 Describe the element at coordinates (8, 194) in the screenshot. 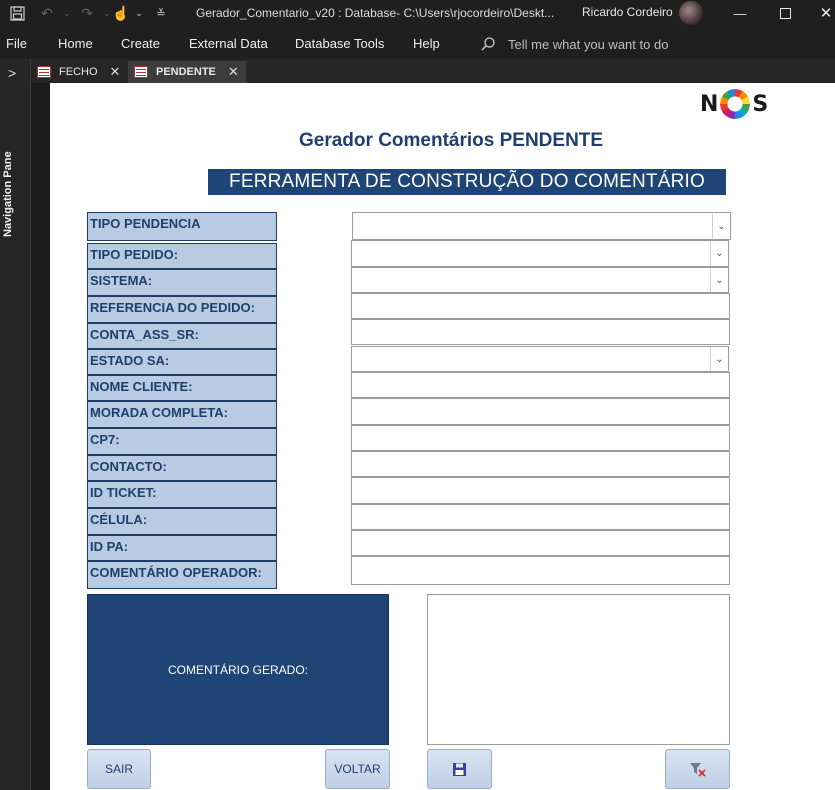

I see `navigation-pane-label: Navigation Pane` at that location.